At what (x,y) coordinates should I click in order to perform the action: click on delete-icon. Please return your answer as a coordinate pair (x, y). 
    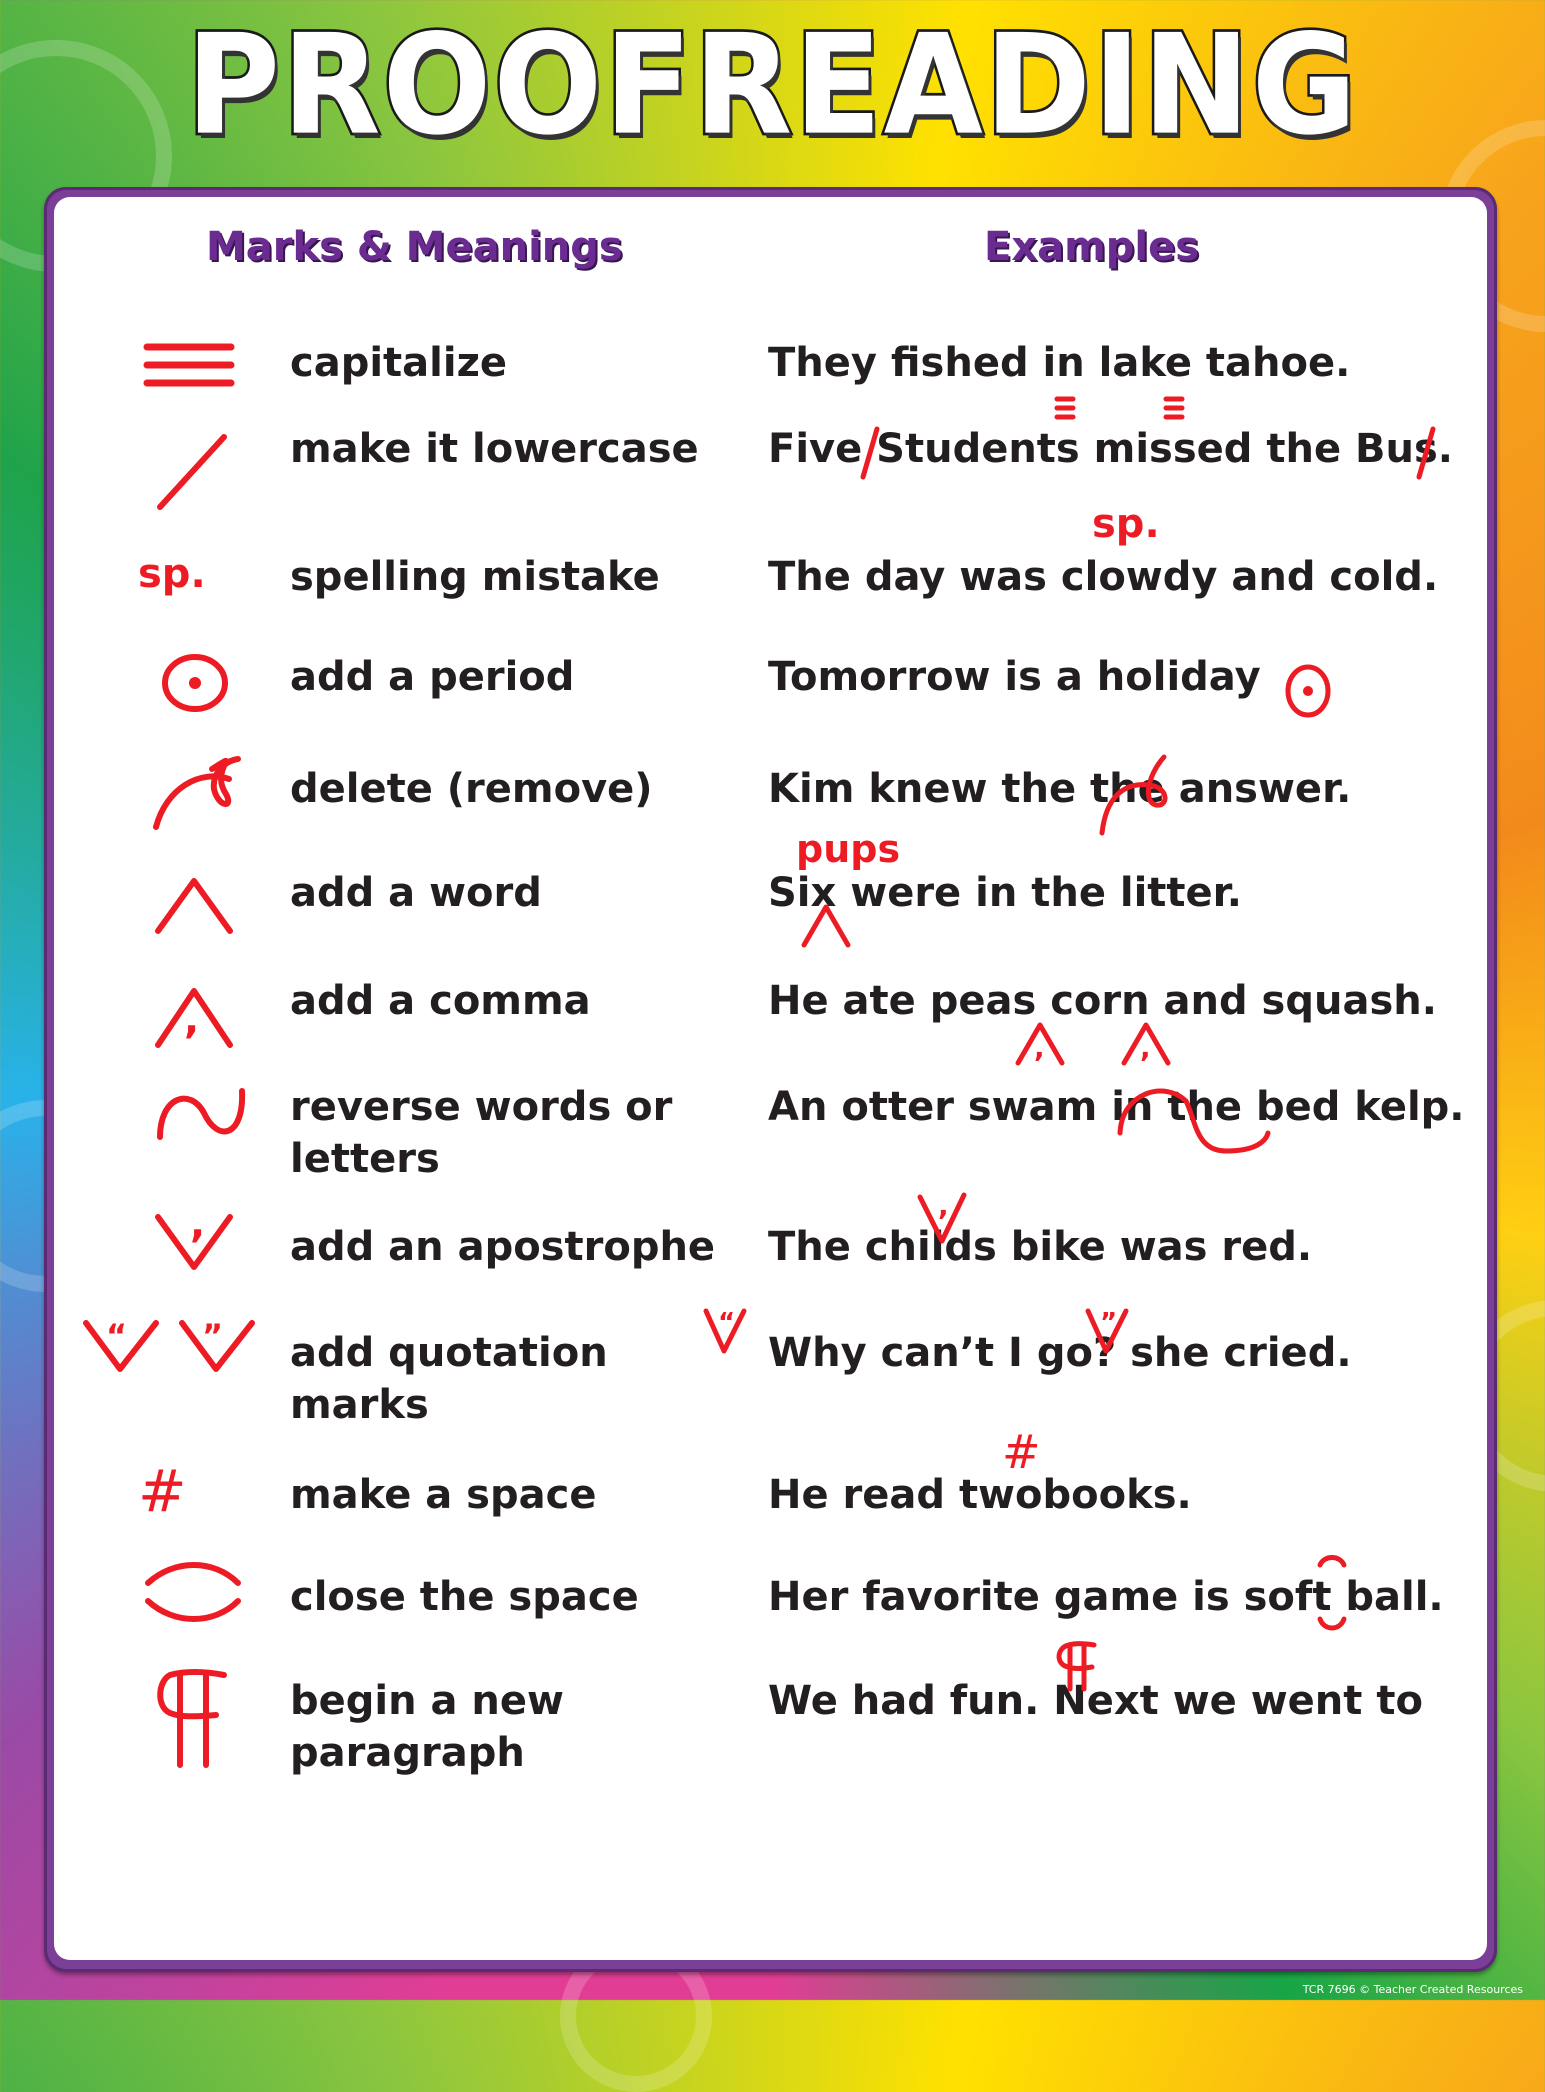
    Looking at the image, I should click on (177, 799).